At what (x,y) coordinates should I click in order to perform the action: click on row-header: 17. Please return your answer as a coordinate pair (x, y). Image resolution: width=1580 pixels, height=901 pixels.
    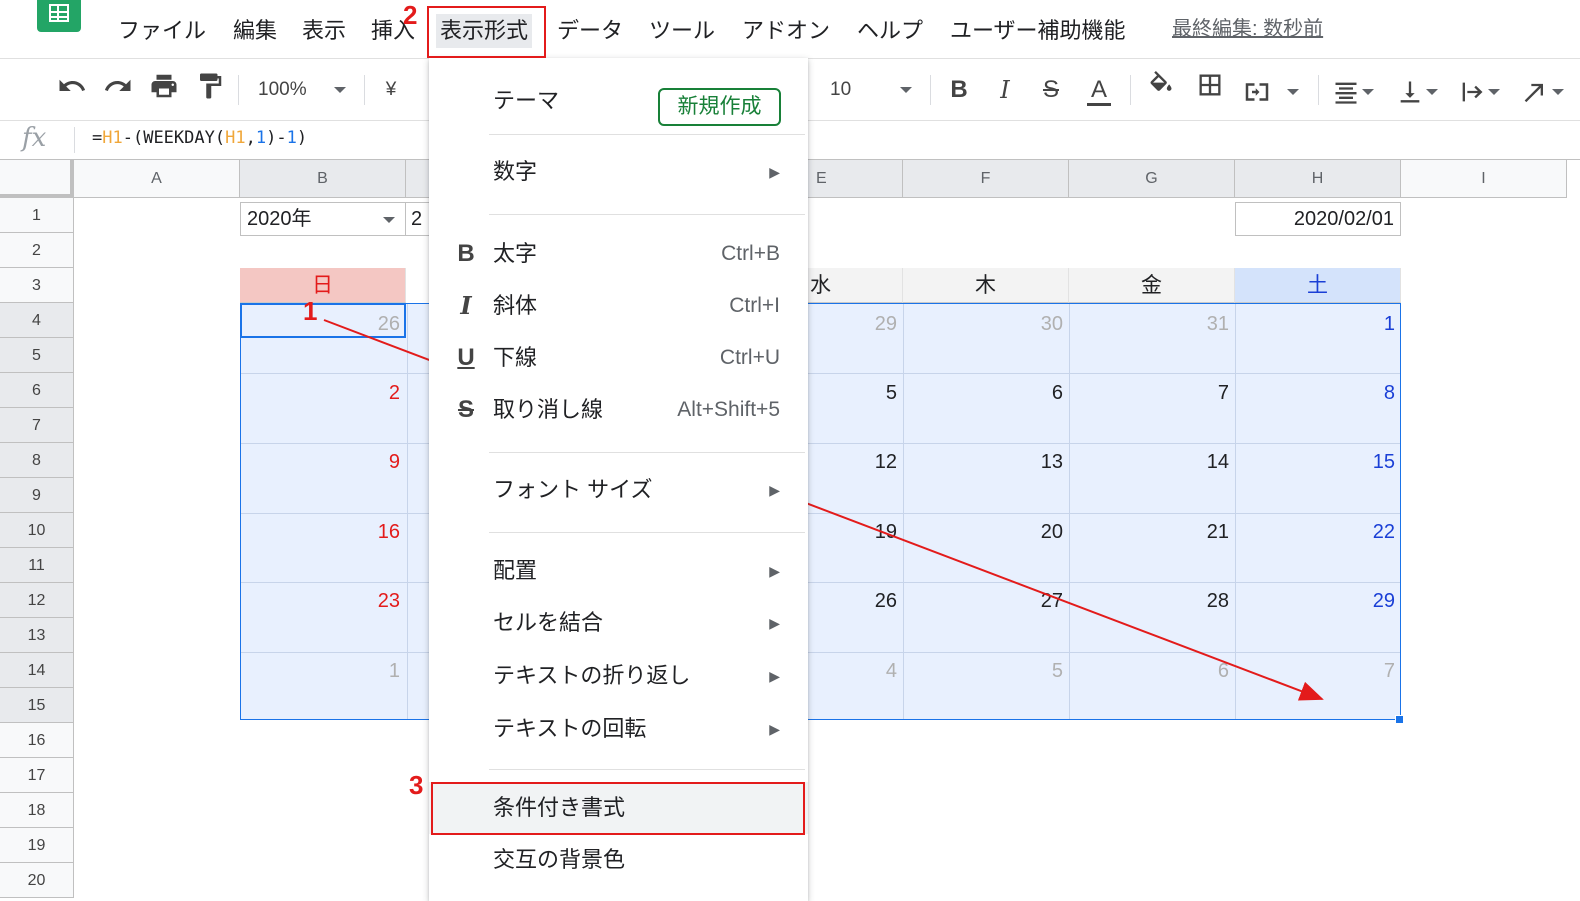
    Looking at the image, I should click on (37, 775).